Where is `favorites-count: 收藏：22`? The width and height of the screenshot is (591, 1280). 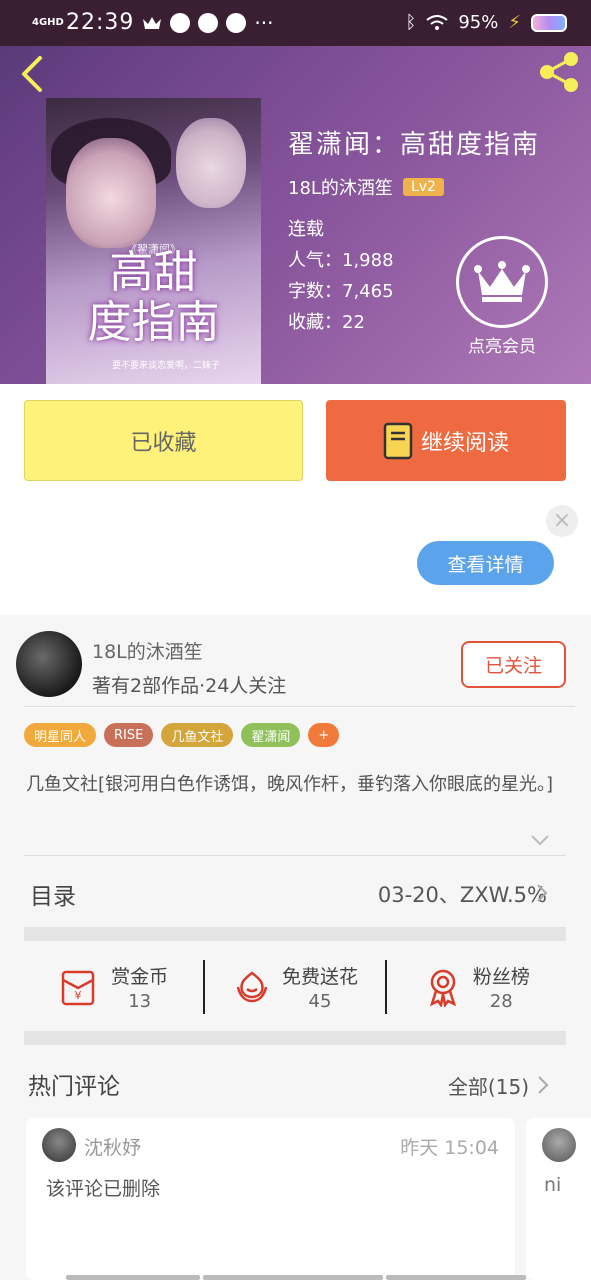 favorites-count: 收藏：22 is located at coordinates (326, 322).